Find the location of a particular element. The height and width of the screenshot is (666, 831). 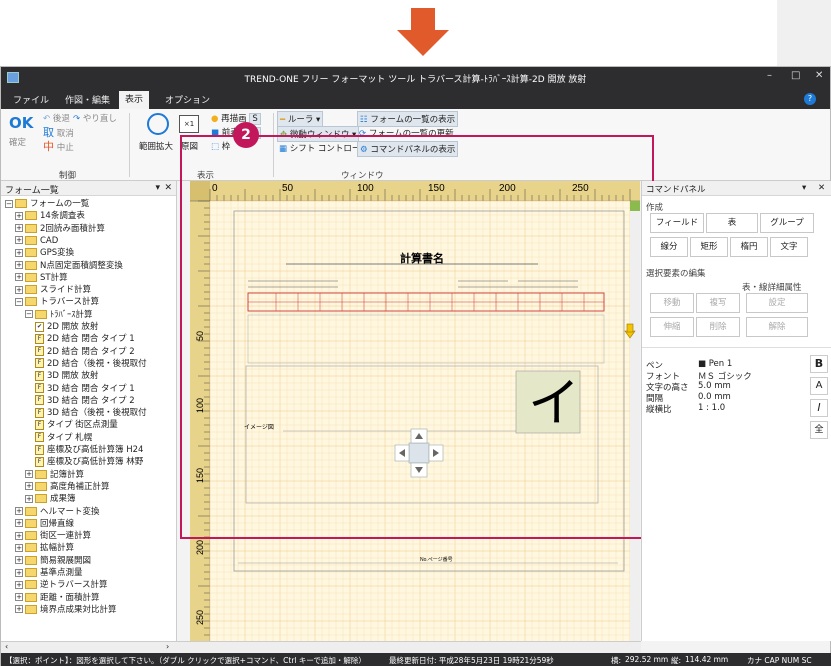

close-icon: ✕ is located at coordinates (819, 75).